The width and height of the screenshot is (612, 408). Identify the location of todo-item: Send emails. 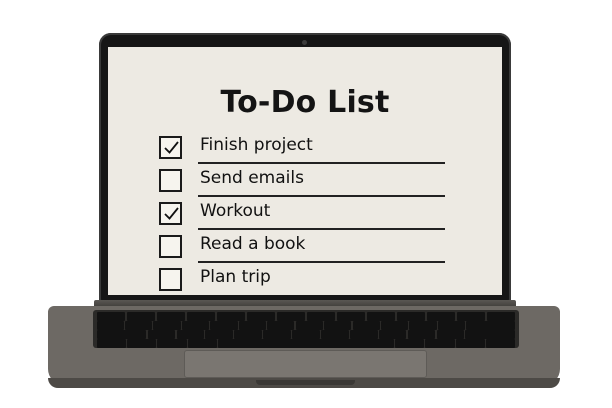
(304, 182).